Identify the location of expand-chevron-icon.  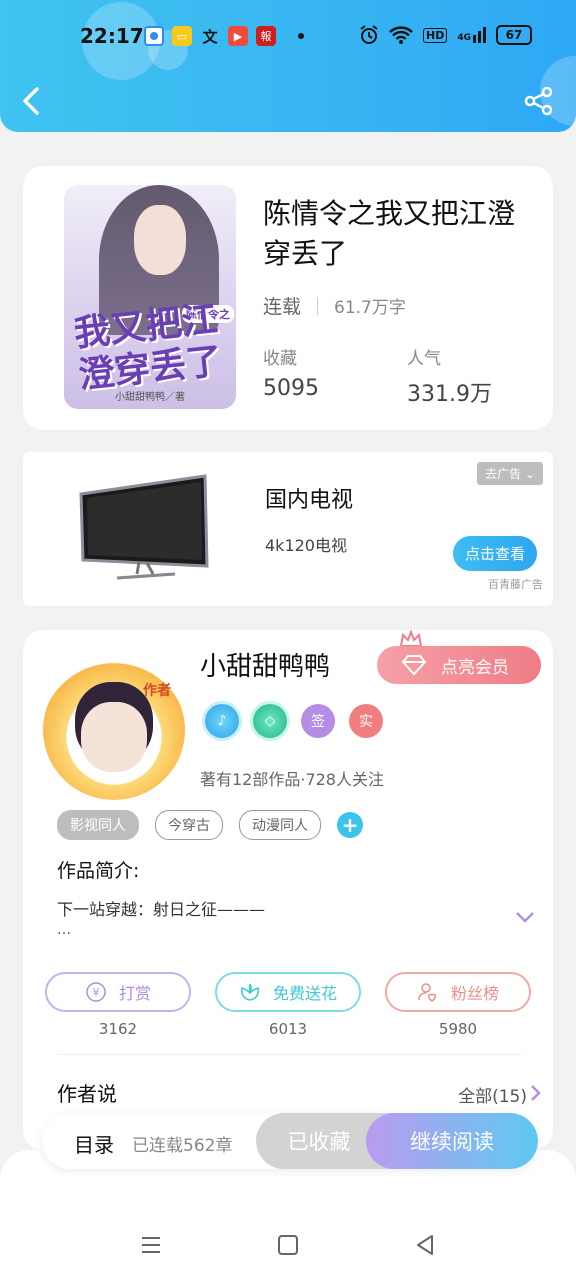
(525, 917).